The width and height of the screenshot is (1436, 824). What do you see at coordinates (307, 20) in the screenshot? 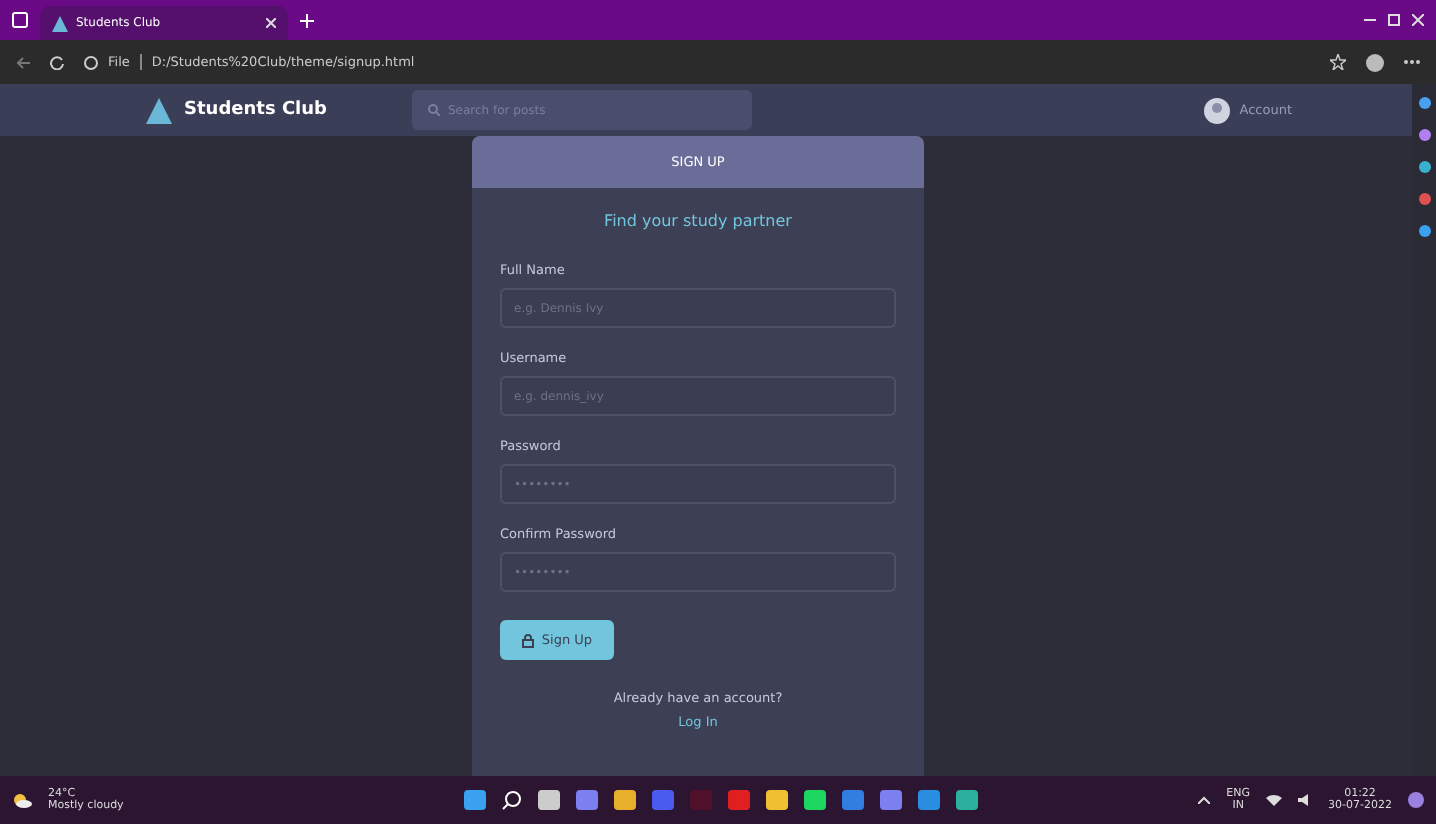
I see `new-tab-icon` at bounding box center [307, 20].